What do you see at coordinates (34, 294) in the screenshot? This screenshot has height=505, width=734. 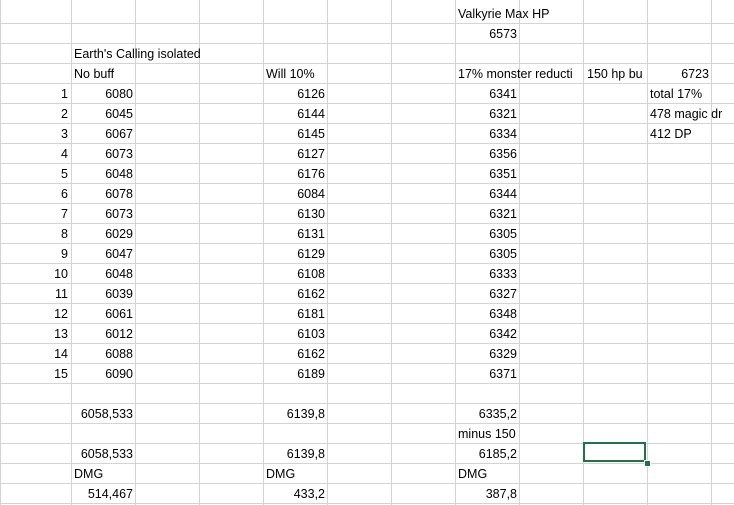 I see `row-index: 11` at bounding box center [34, 294].